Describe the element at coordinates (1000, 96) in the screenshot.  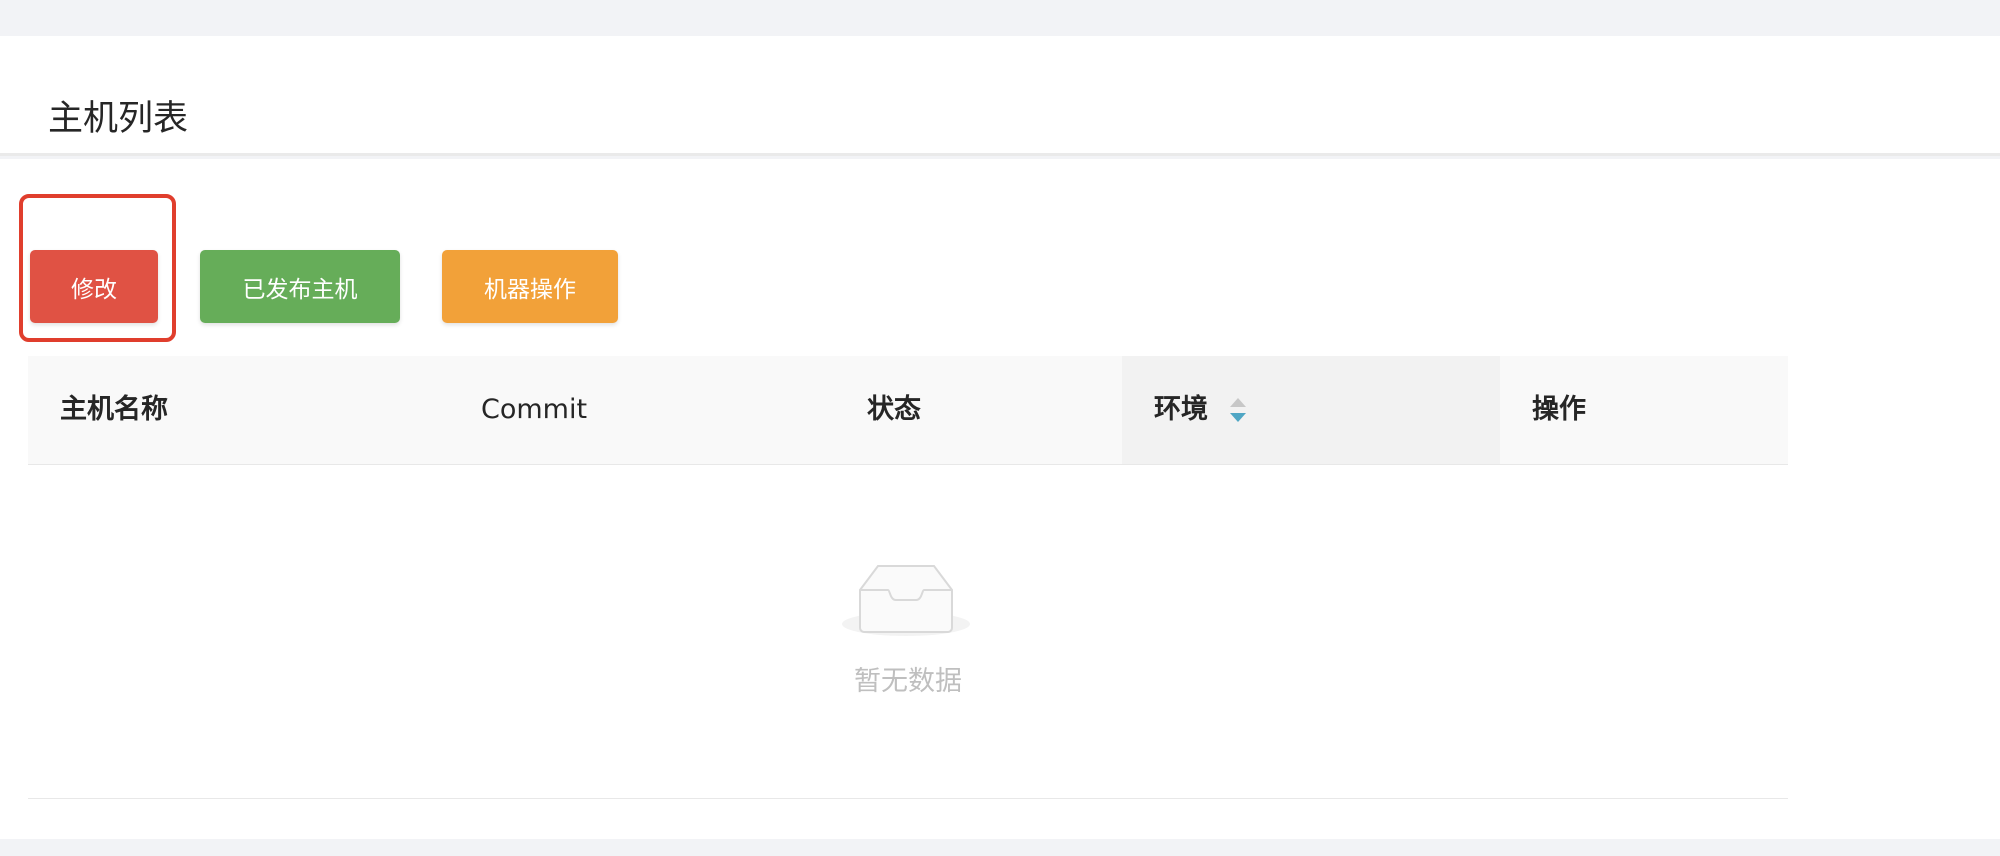
I see `page-header: 主机列表` at that location.